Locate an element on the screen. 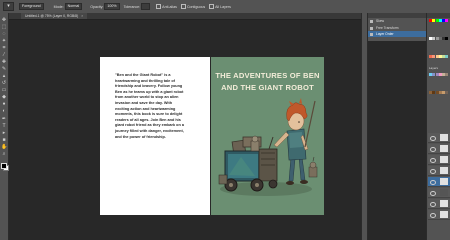 Image resolution: width=450 pixels, height=240 pixels. path-select-icon: ▸ is located at coordinates (4, 133).